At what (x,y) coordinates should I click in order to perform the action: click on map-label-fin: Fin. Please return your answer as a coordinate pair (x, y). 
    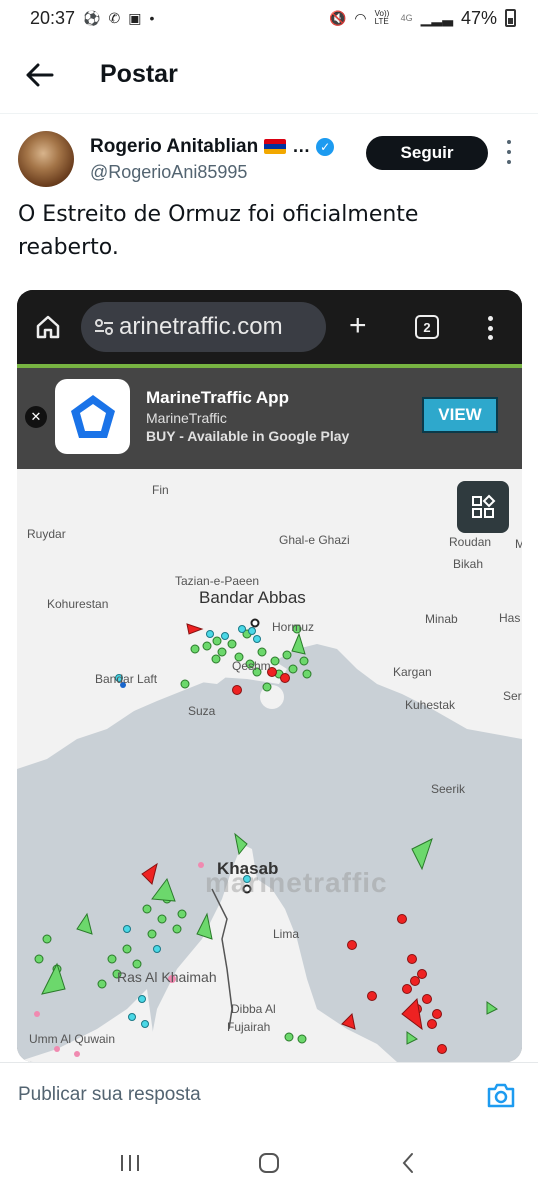
    Looking at the image, I should click on (160, 490).